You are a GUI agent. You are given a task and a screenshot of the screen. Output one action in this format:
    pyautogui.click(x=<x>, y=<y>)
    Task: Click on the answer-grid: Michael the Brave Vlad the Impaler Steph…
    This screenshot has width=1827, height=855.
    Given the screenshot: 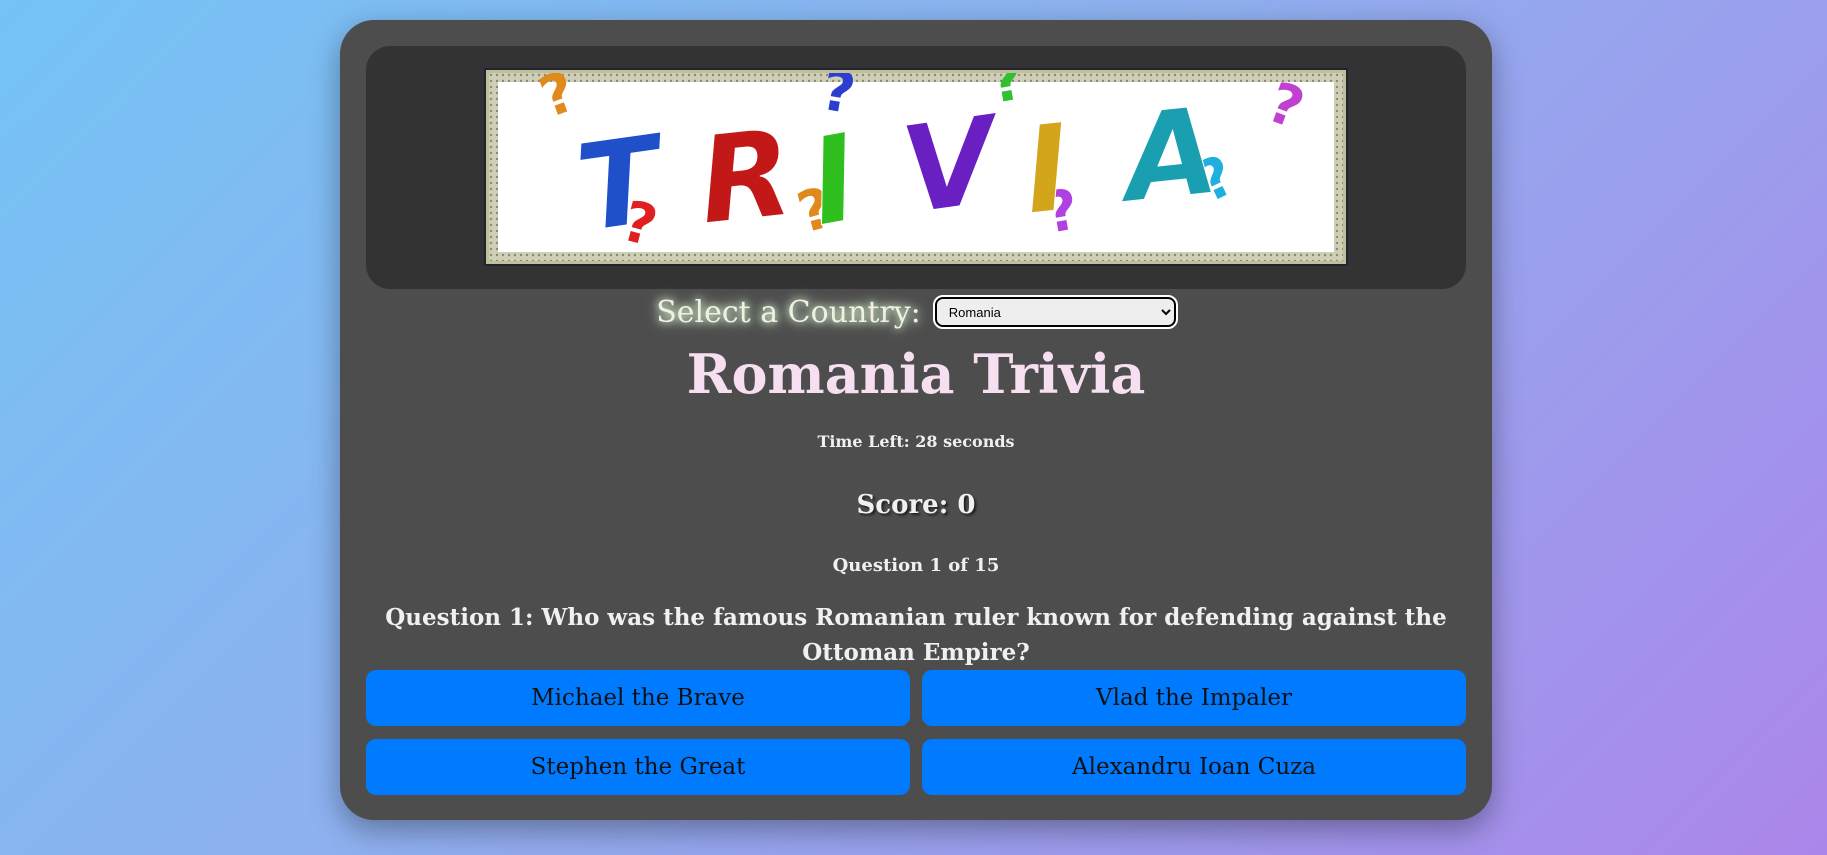 What is the action you would take?
    pyautogui.click(x=916, y=732)
    